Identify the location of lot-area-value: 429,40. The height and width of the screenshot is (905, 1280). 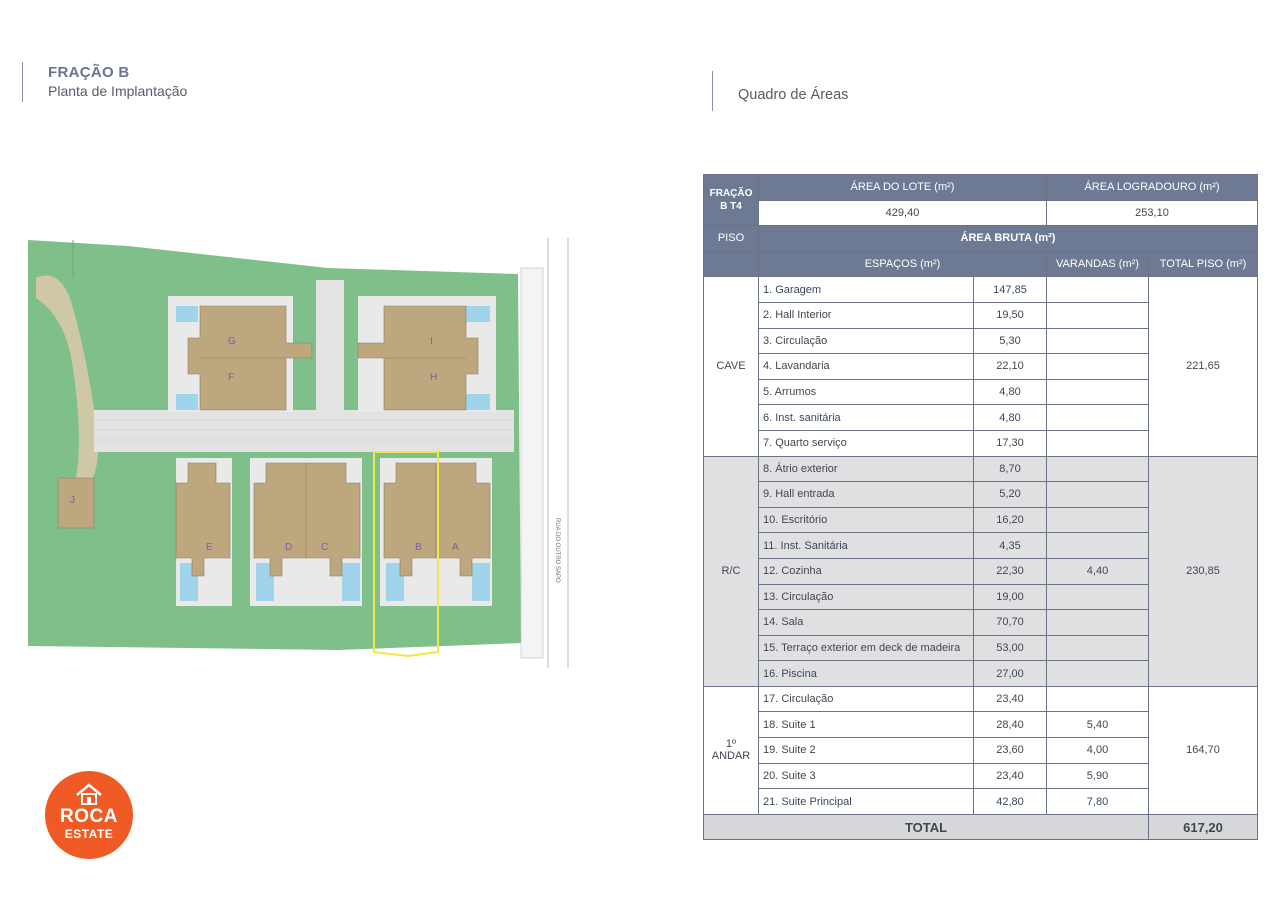
(902, 213).